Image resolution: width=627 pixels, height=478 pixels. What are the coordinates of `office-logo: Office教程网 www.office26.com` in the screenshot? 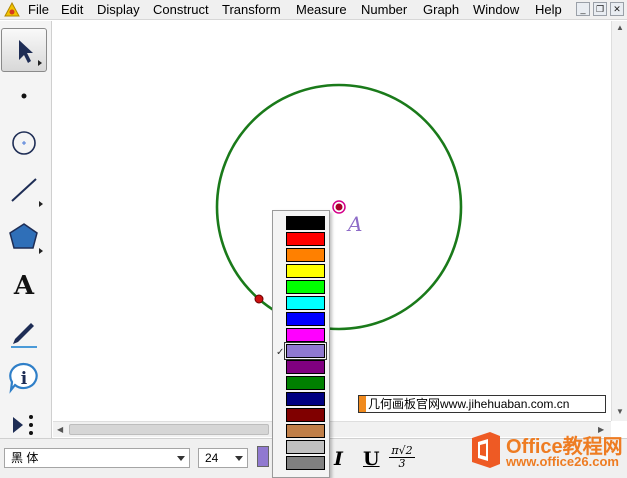 It's located at (546, 451).